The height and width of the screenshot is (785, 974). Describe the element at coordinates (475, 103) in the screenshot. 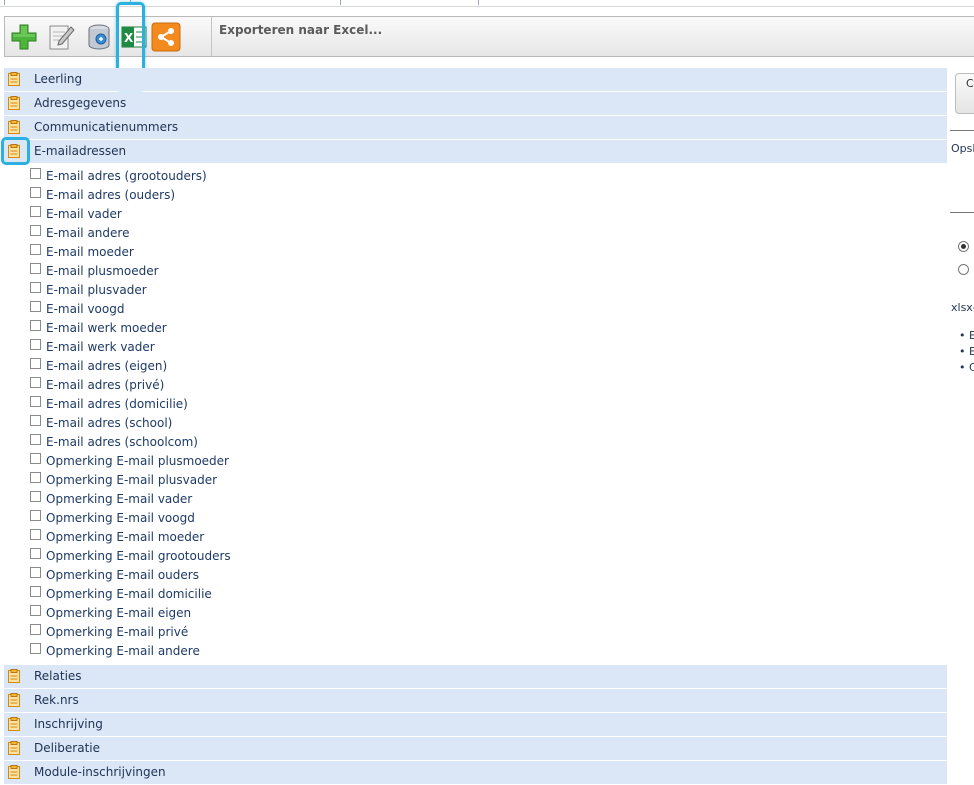

I see `section-adresgegevens: Adresgegevens` at that location.